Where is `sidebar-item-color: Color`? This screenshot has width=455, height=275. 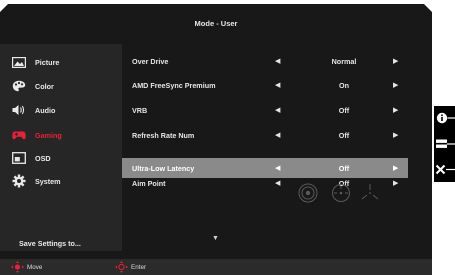
sidebar-item-color: Color is located at coordinates (61, 86).